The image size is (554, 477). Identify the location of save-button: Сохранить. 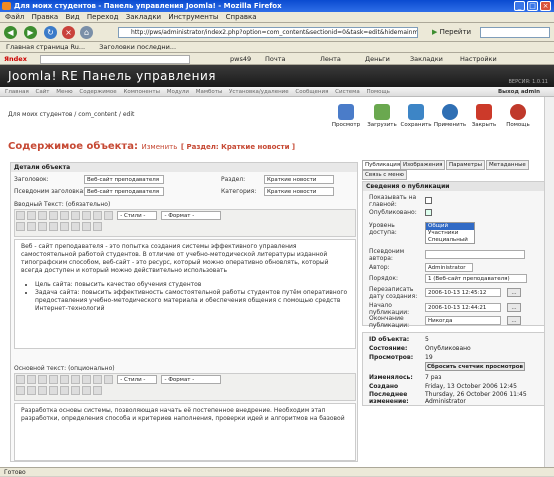
(416, 118).